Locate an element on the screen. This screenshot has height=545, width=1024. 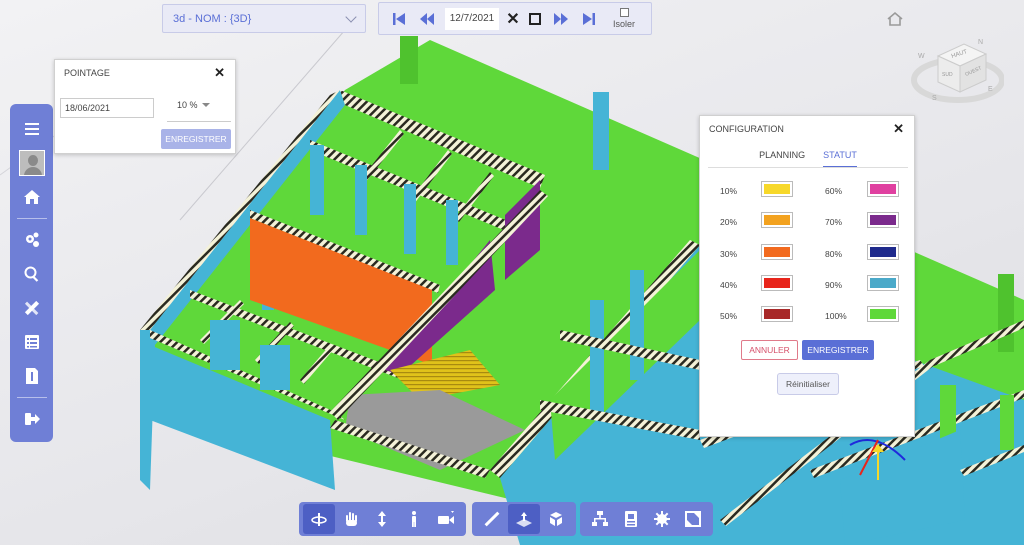
compass-south: S is located at coordinates (934, 98).